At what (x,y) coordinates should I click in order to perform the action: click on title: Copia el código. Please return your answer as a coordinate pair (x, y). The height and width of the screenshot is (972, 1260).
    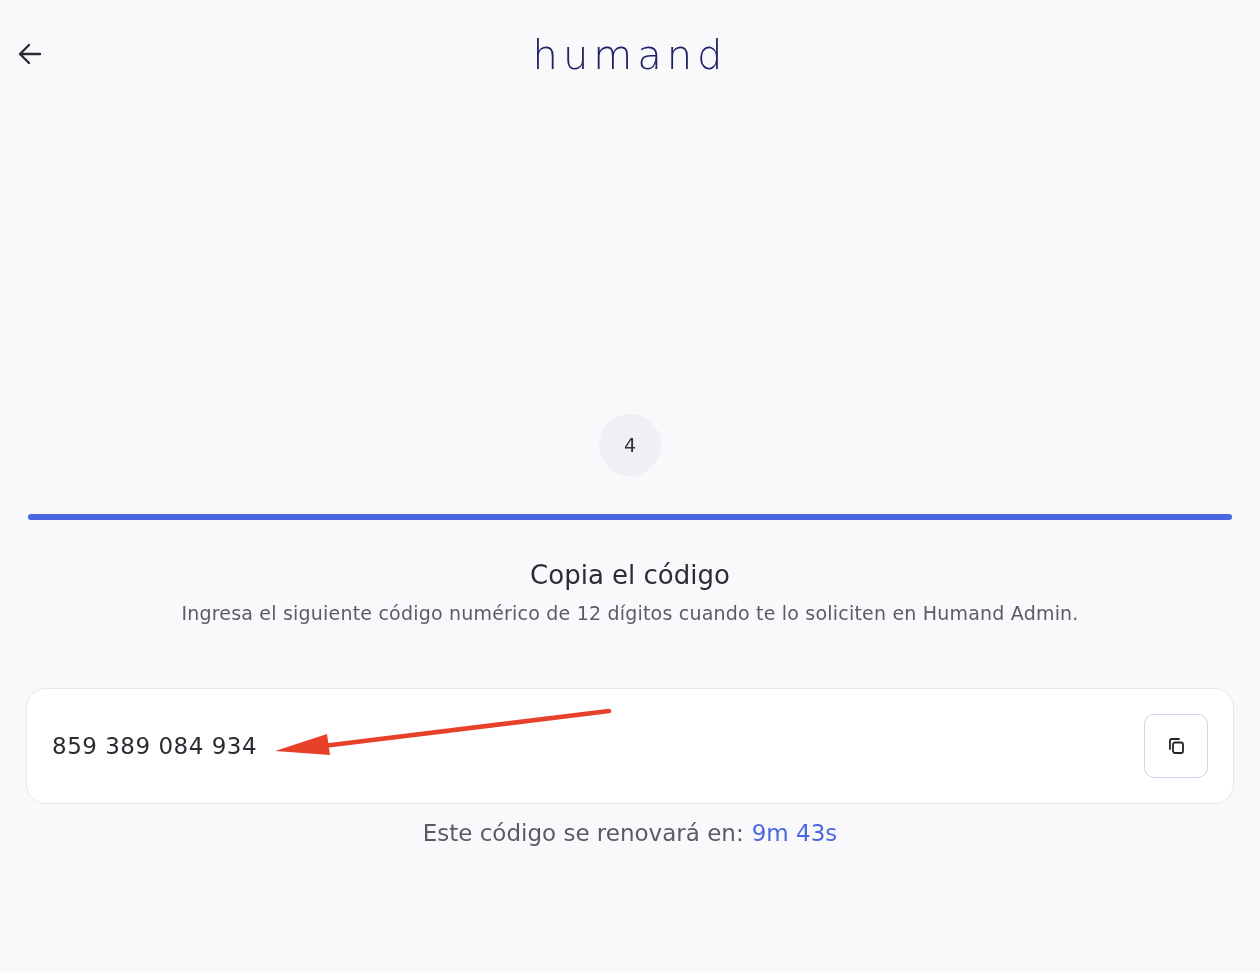
    Looking at the image, I should click on (630, 575).